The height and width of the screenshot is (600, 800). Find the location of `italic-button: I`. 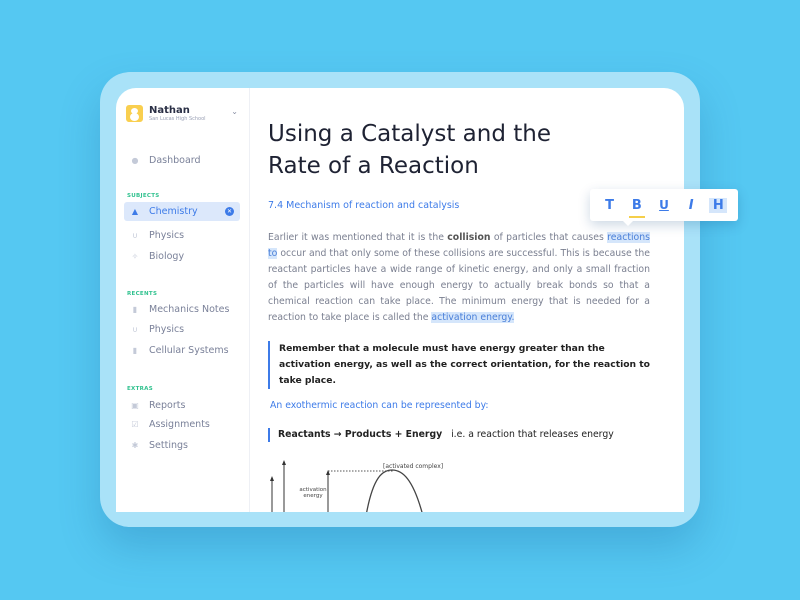

italic-button: I is located at coordinates (691, 205).